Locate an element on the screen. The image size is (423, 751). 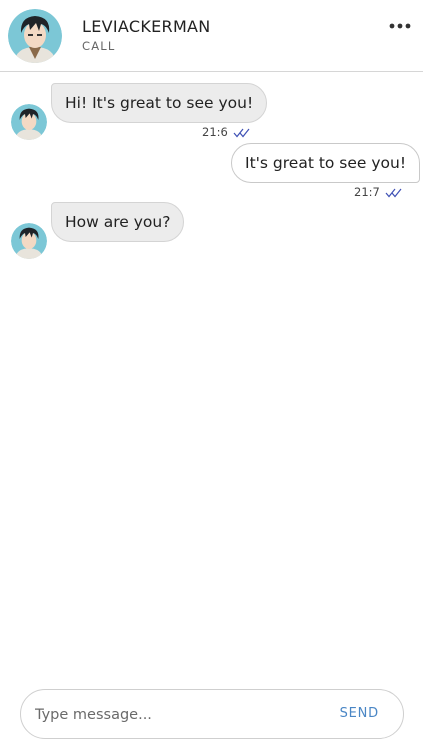
message-bubble-incoming: Hi! It's great to see you! is located at coordinates (159, 103).